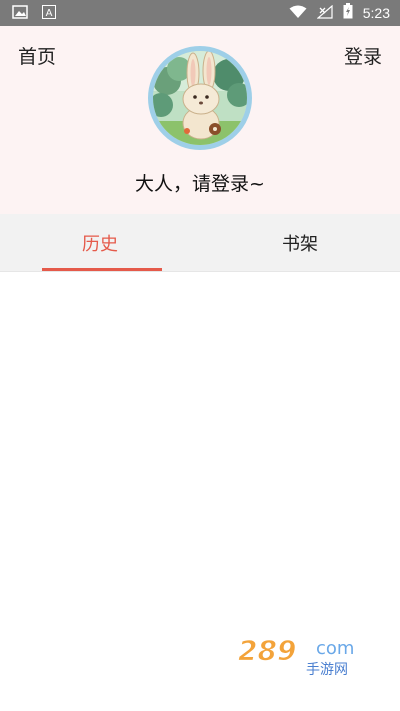  What do you see at coordinates (267, 650) in the screenshot?
I see `svg-text: 289` at bounding box center [267, 650].